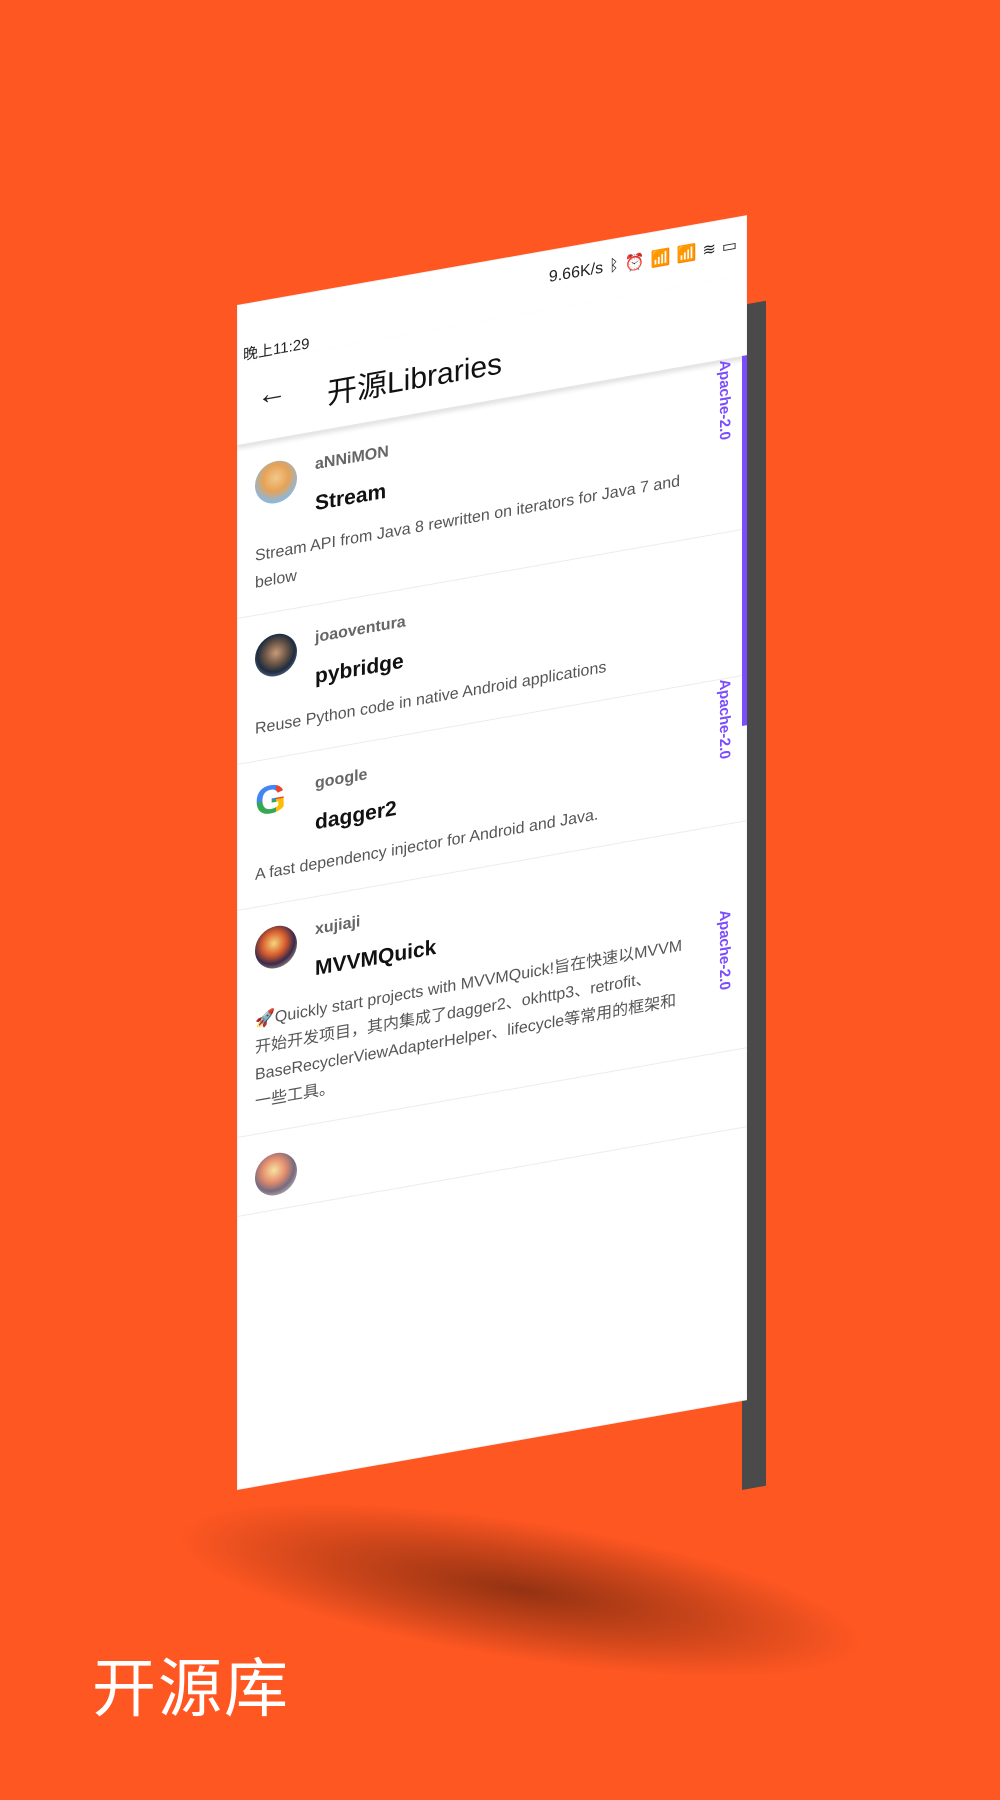 The height and width of the screenshot is (1800, 1000). Describe the element at coordinates (614, 266) in the screenshot. I see `bluetooth-icon: ᛒ` at that location.